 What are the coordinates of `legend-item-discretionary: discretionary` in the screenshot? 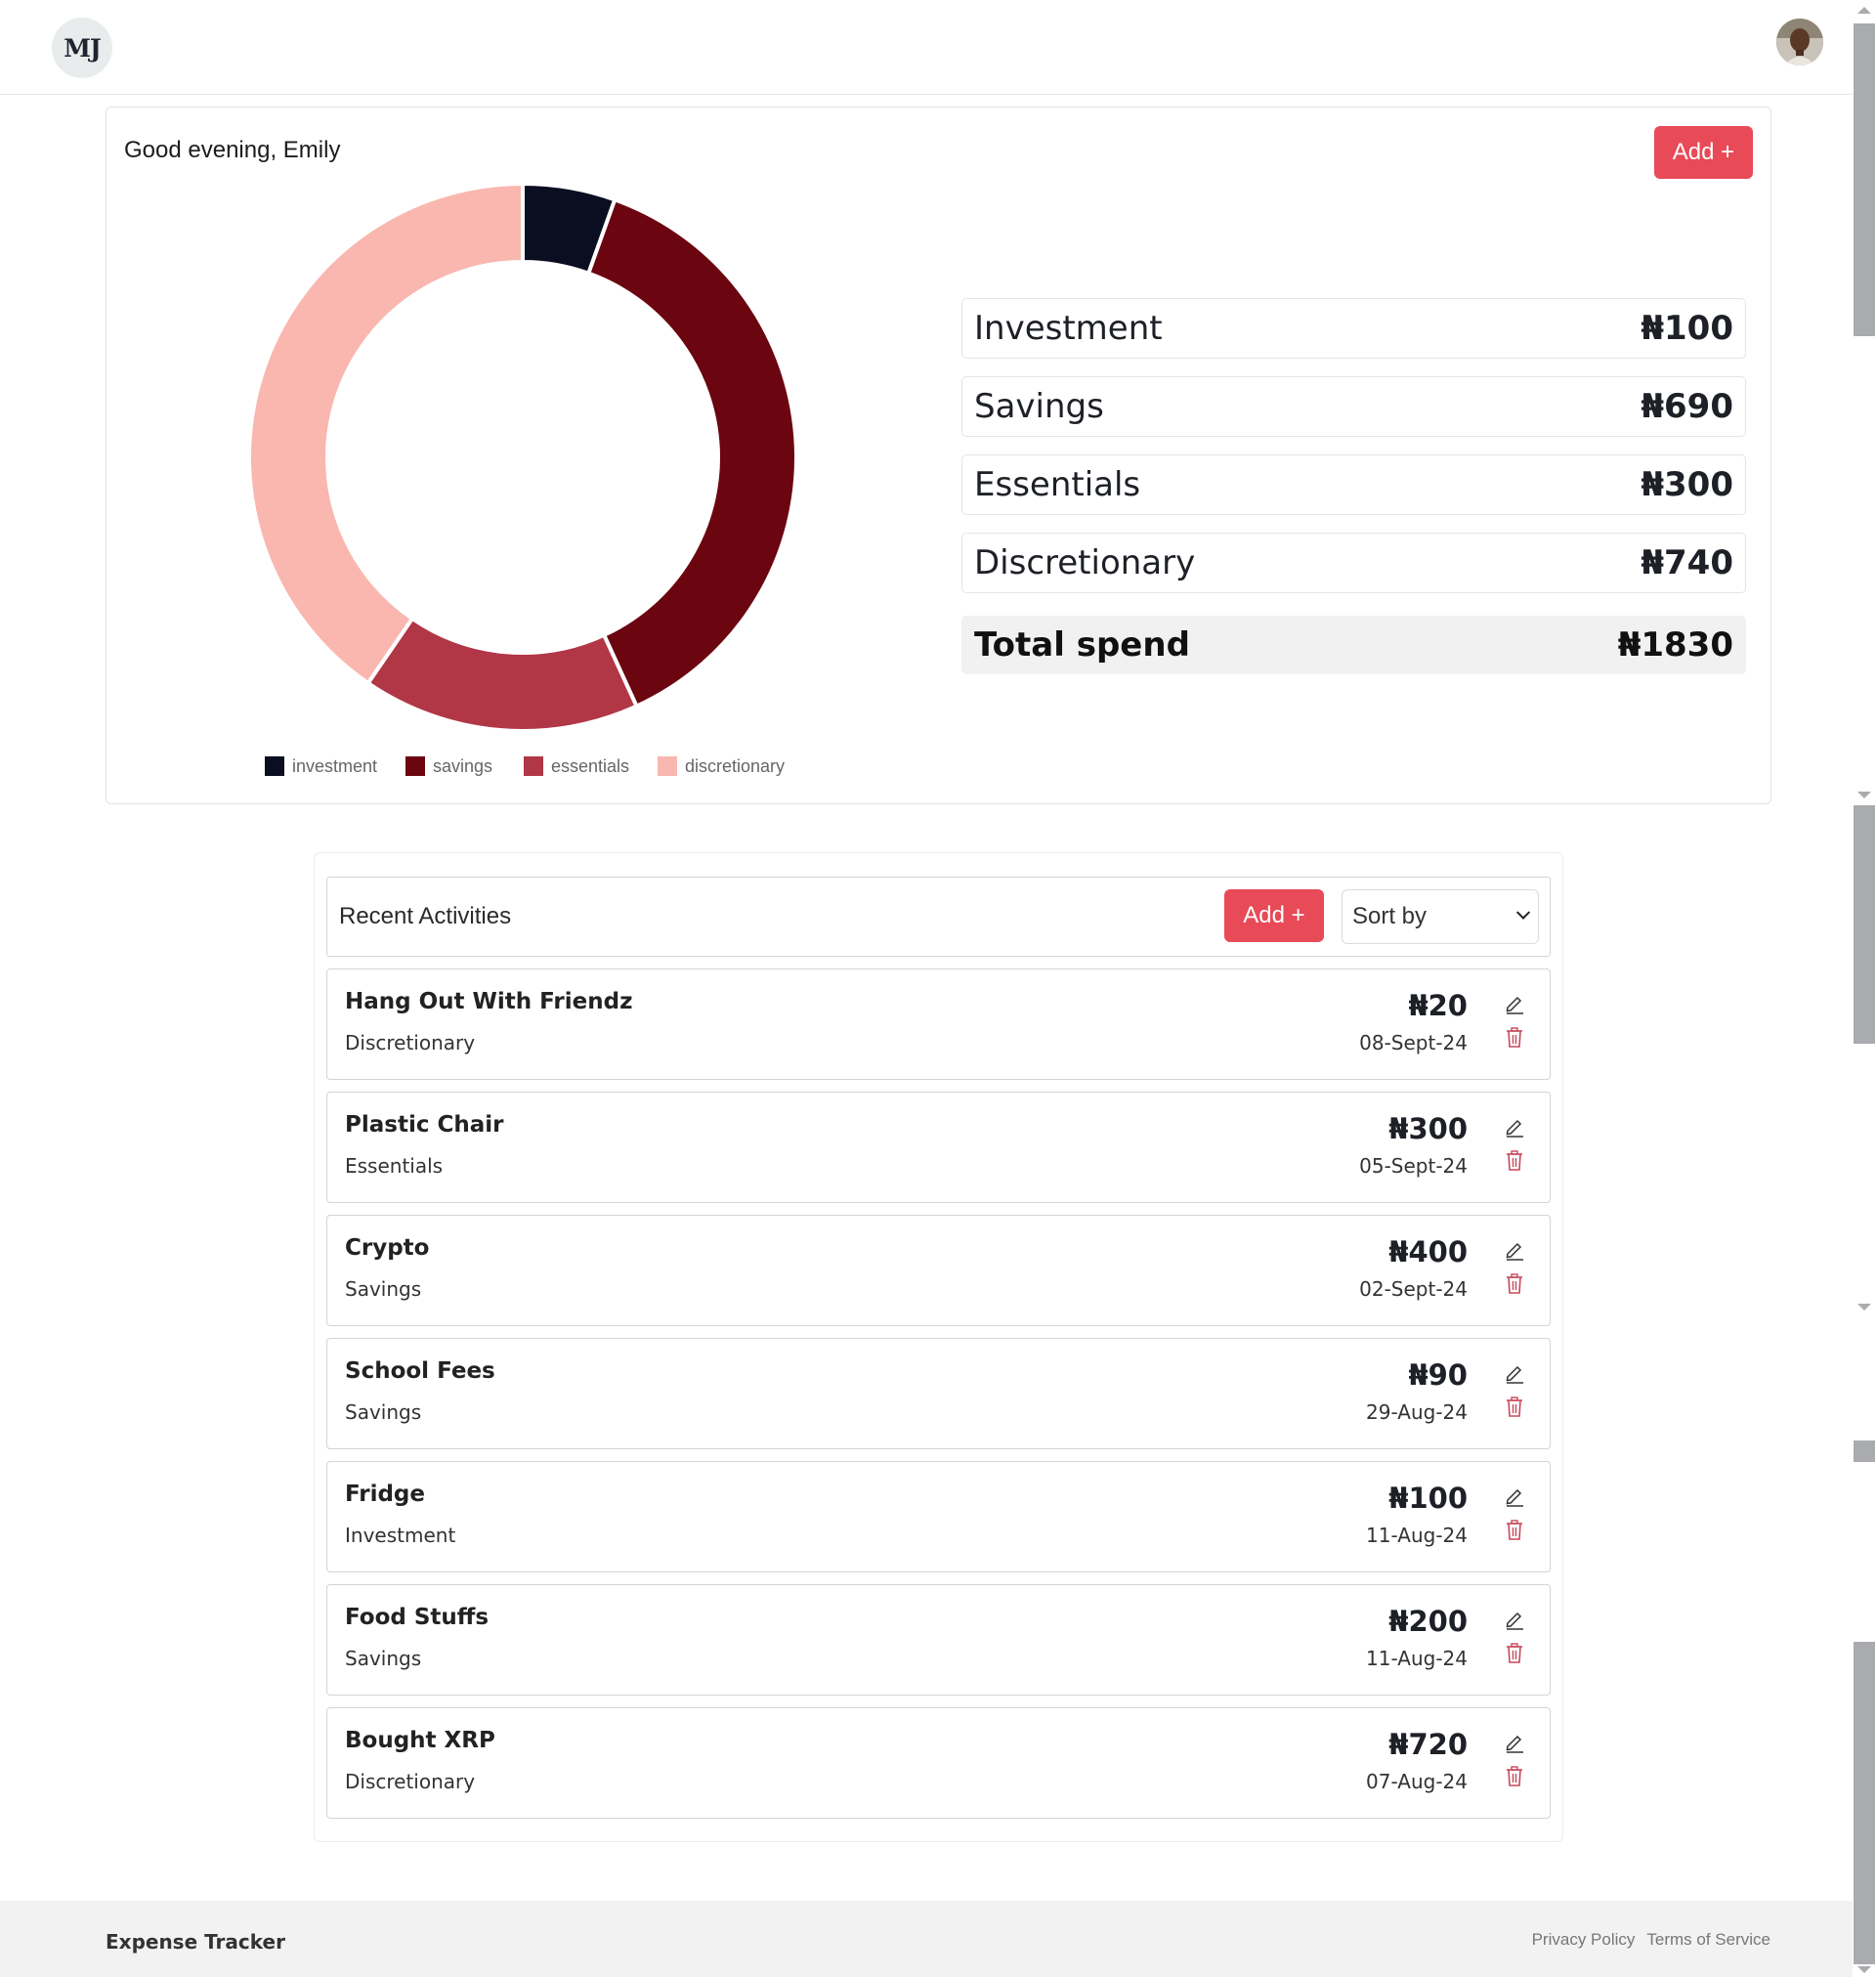 It's located at (721, 766).